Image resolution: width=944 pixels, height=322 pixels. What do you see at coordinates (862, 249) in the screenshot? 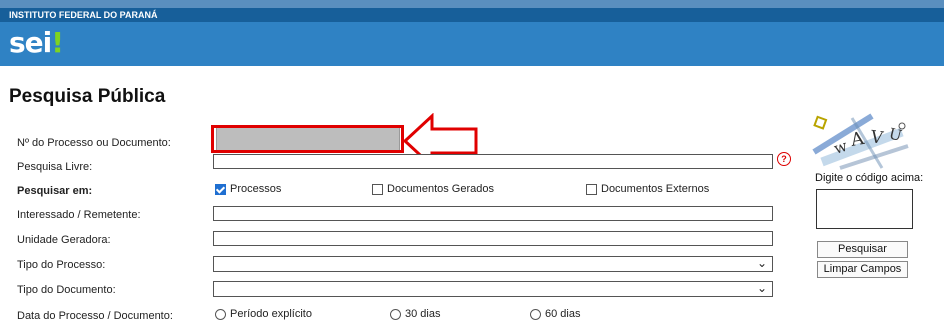
I see `search-button: Pesquisar` at bounding box center [862, 249].